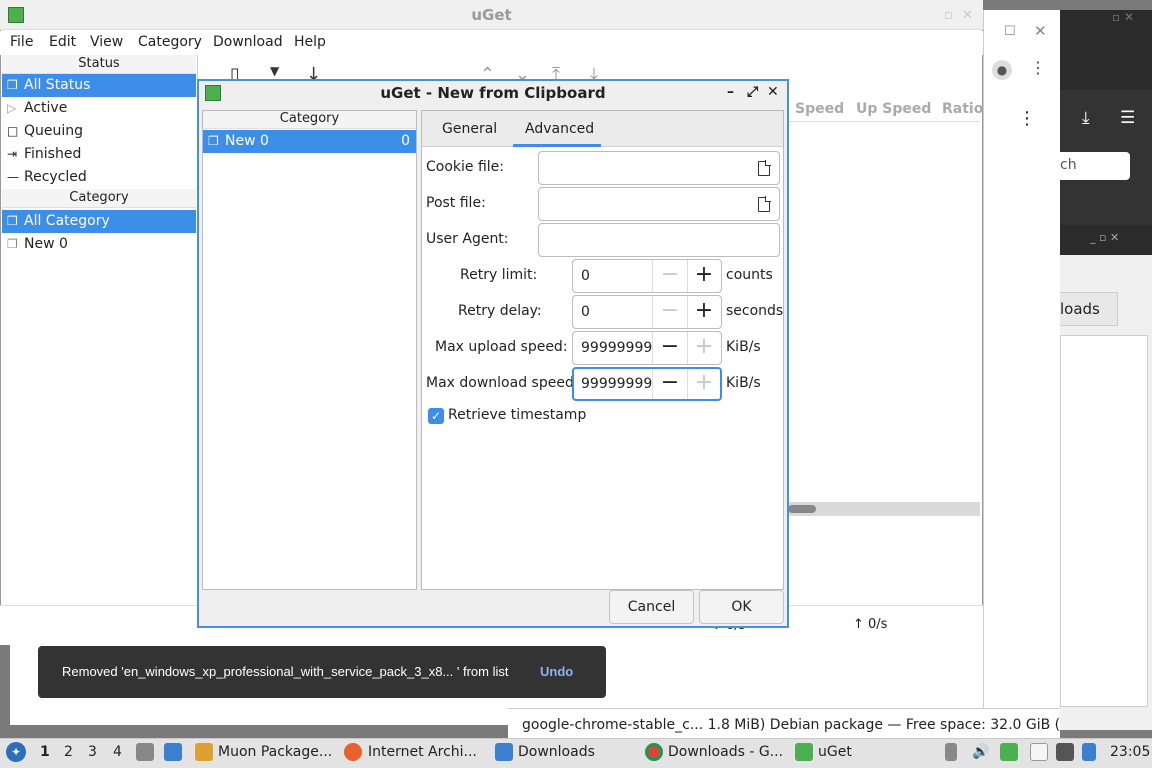  What do you see at coordinates (835, 752) in the screenshot?
I see `taskbar-app-uget: uGet` at bounding box center [835, 752].